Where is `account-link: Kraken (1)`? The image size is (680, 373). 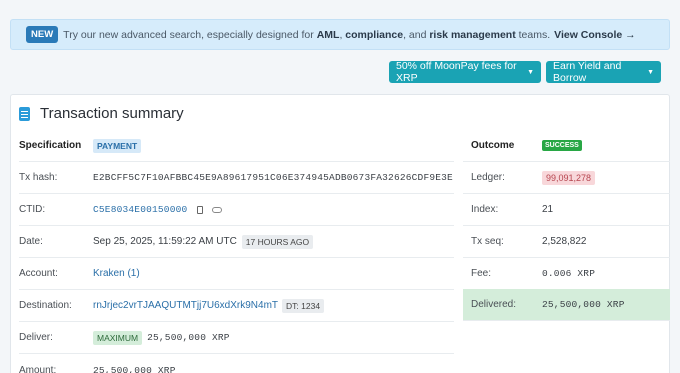
account-link: Kraken (1) is located at coordinates (116, 273).